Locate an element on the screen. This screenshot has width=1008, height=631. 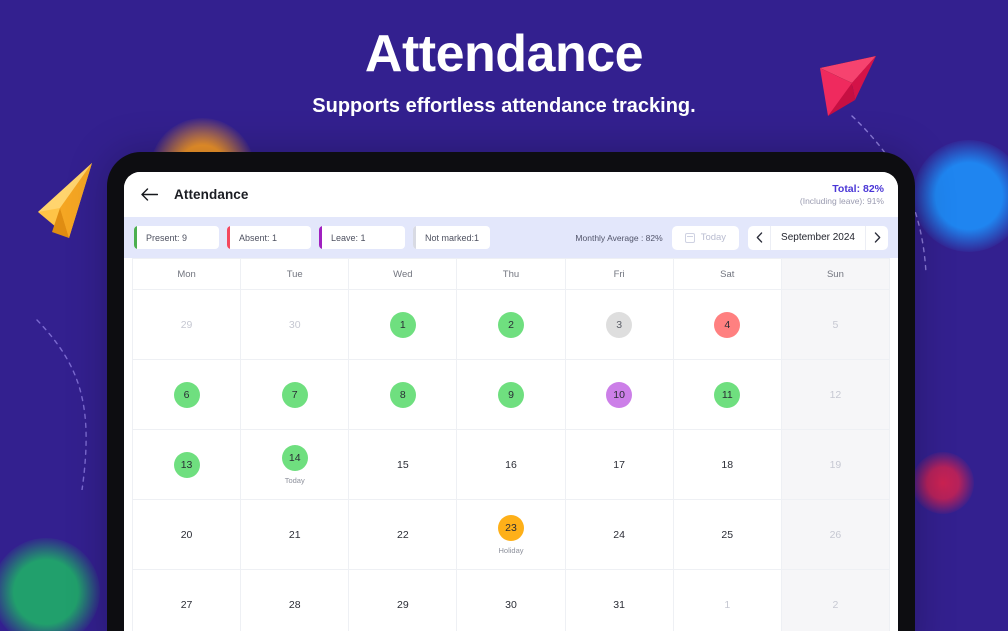
chevron-right-icon is located at coordinates (877, 238).